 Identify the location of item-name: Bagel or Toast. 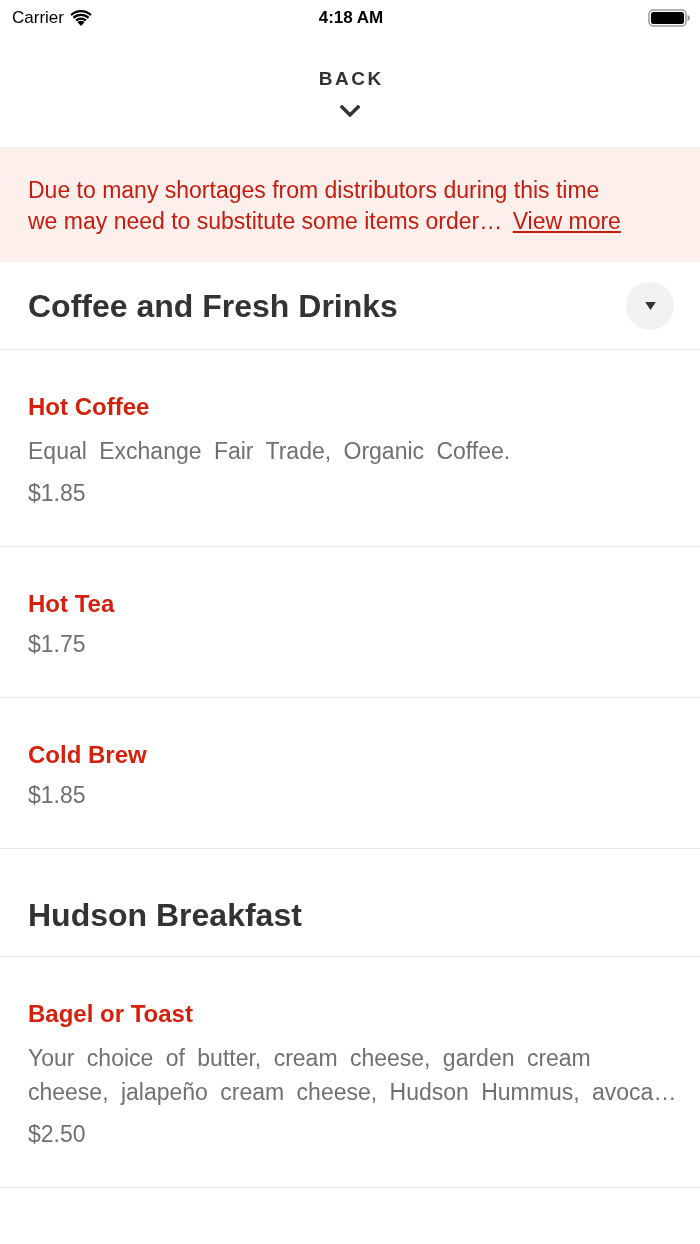
(110, 1014).